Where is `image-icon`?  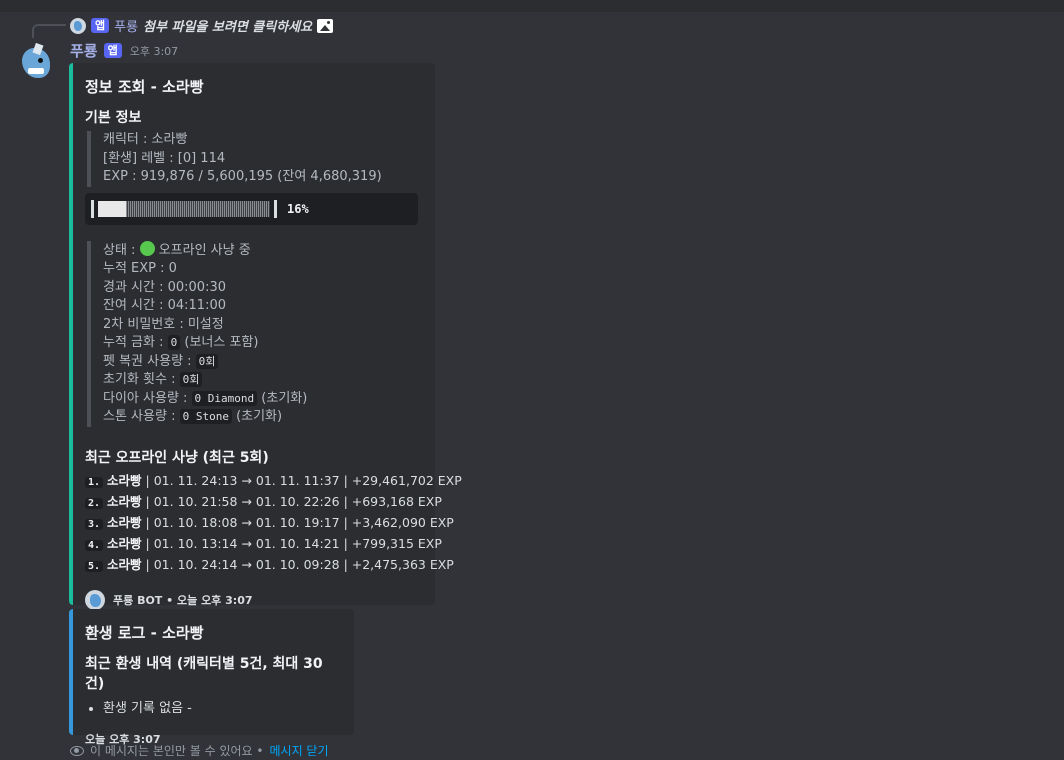 image-icon is located at coordinates (325, 25).